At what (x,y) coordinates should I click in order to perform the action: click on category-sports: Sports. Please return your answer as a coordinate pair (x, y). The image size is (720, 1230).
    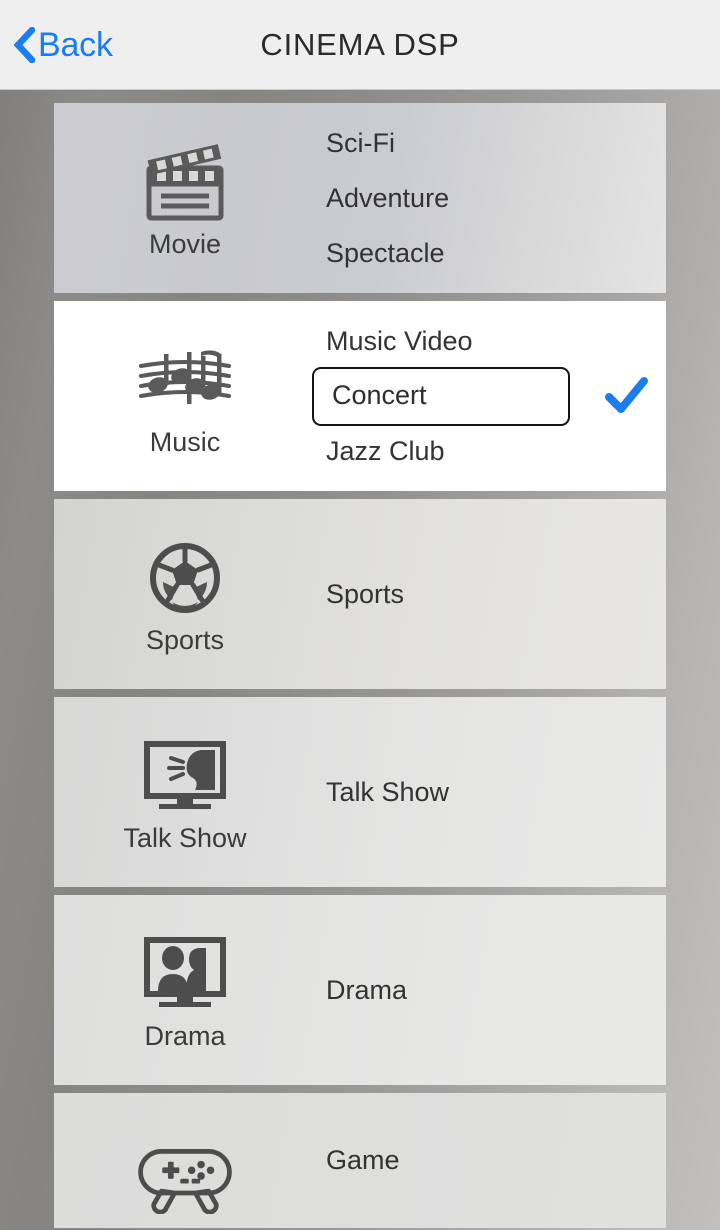
    Looking at the image, I should click on (185, 594).